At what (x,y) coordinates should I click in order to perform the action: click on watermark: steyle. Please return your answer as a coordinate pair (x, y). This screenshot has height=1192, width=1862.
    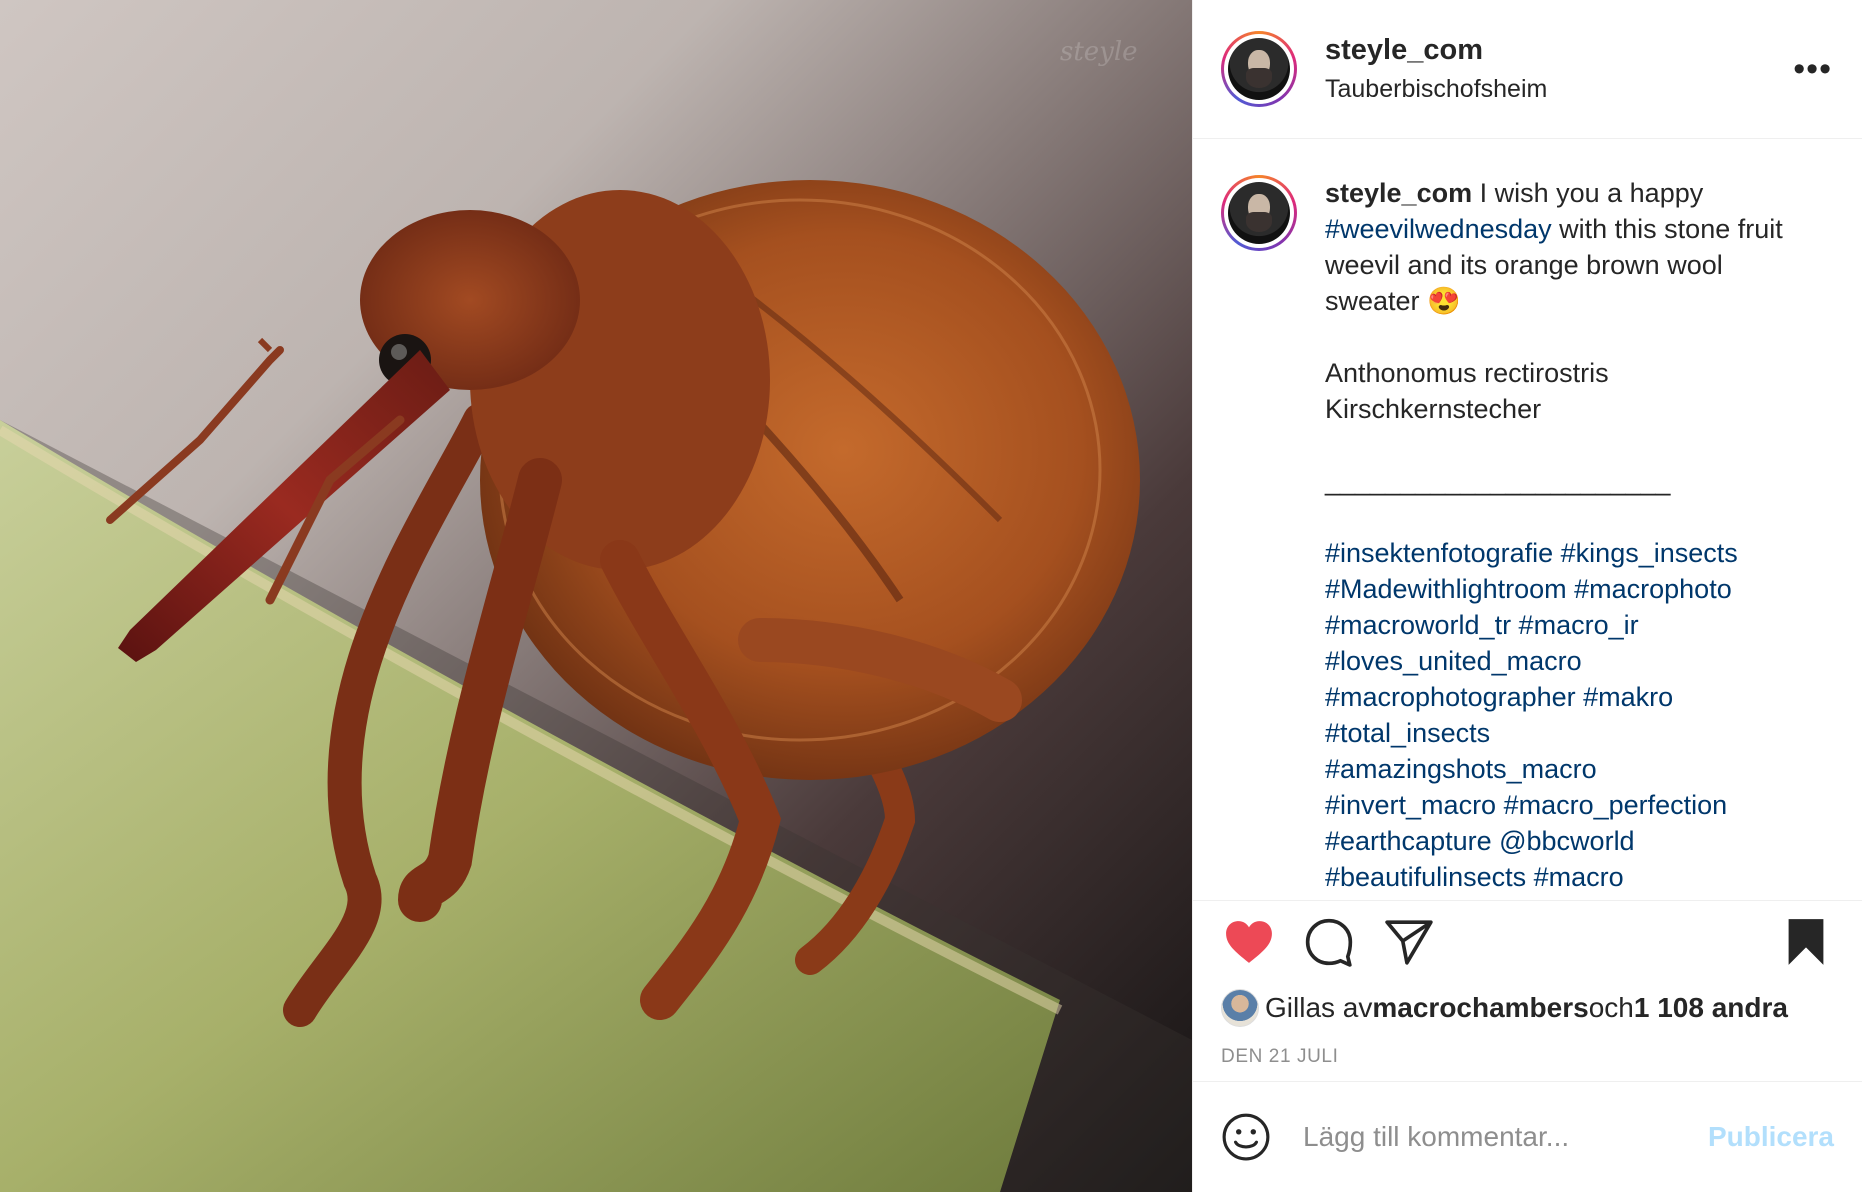
    Looking at the image, I should click on (1099, 52).